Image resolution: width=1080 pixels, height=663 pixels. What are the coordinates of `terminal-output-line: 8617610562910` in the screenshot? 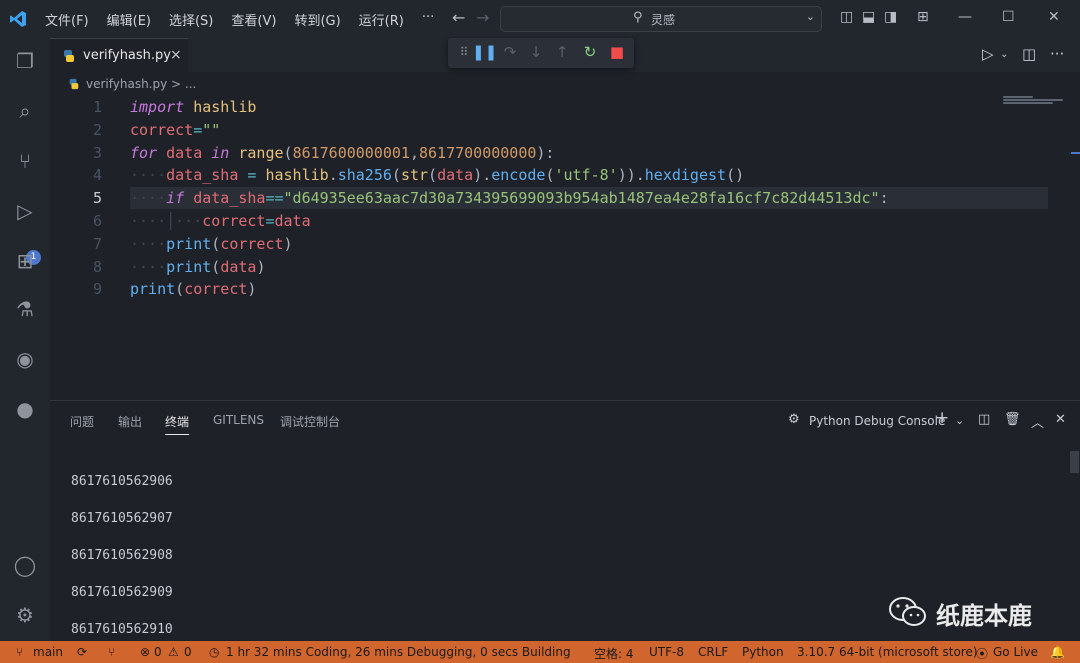 It's located at (122, 629).